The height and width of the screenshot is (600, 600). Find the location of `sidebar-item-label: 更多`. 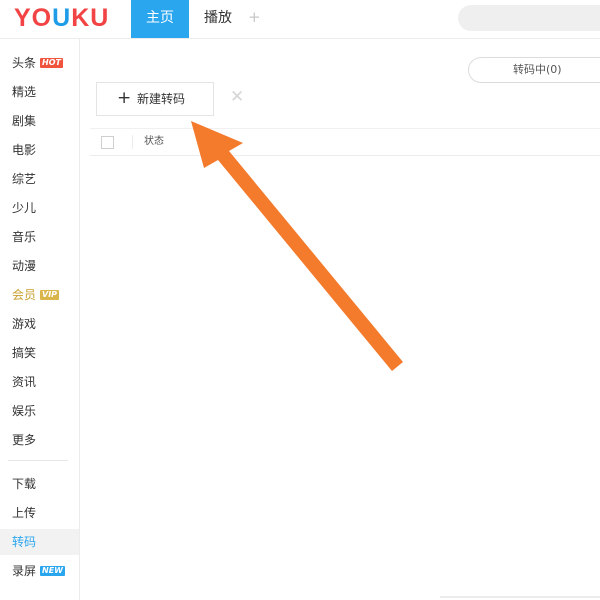

sidebar-item-label: 更多 is located at coordinates (24, 440).